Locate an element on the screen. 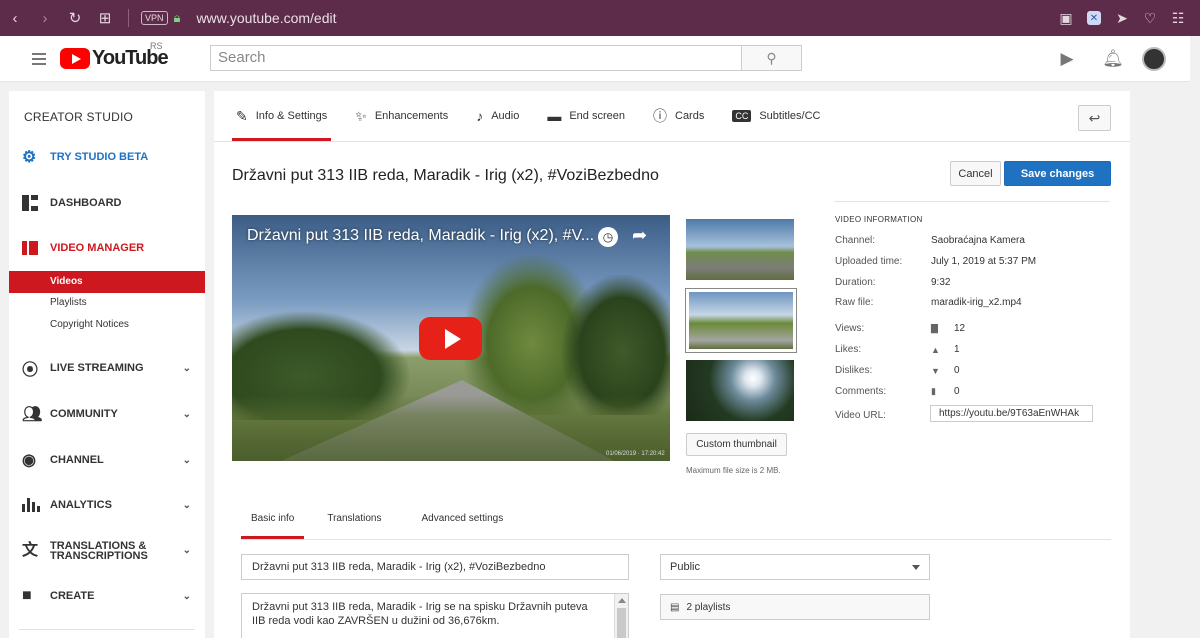 The width and height of the screenshot is (1200, 638). uploaded-value: July 1, 2019 at 5:37 PM is located at coordinates (984, 261).